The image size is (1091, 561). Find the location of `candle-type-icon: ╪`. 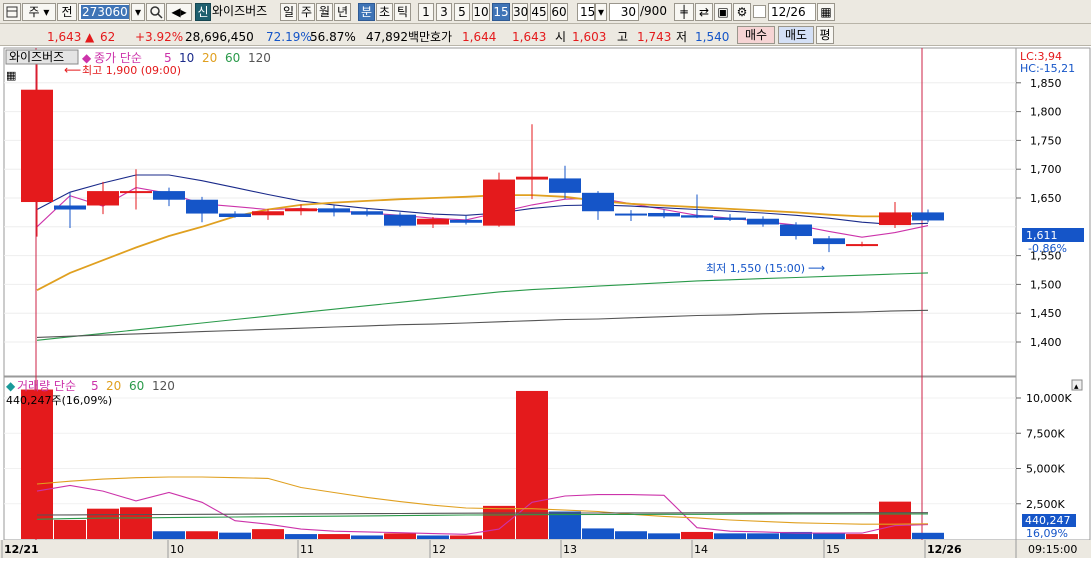

candle-type-icon: ╪ is located at coordinates (684, 12).